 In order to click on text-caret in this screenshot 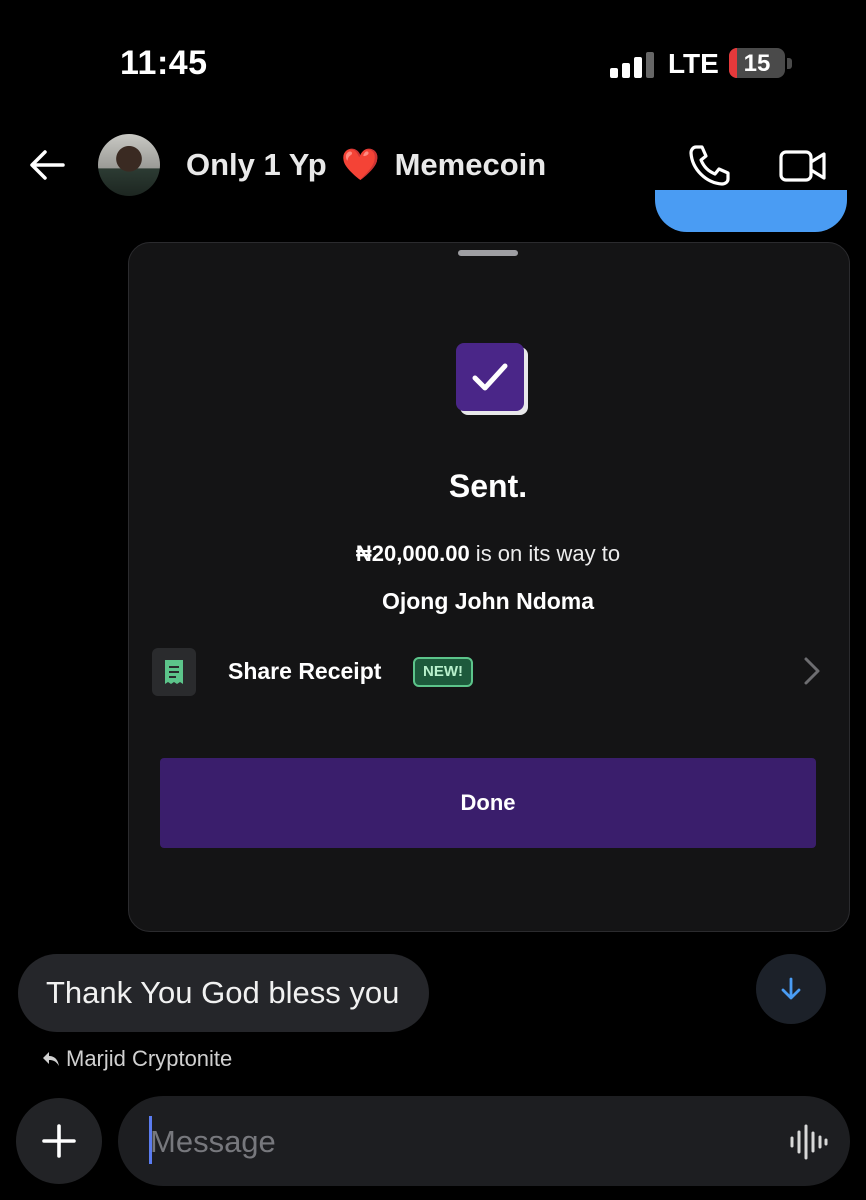, I will do `click(150, 1140)`.